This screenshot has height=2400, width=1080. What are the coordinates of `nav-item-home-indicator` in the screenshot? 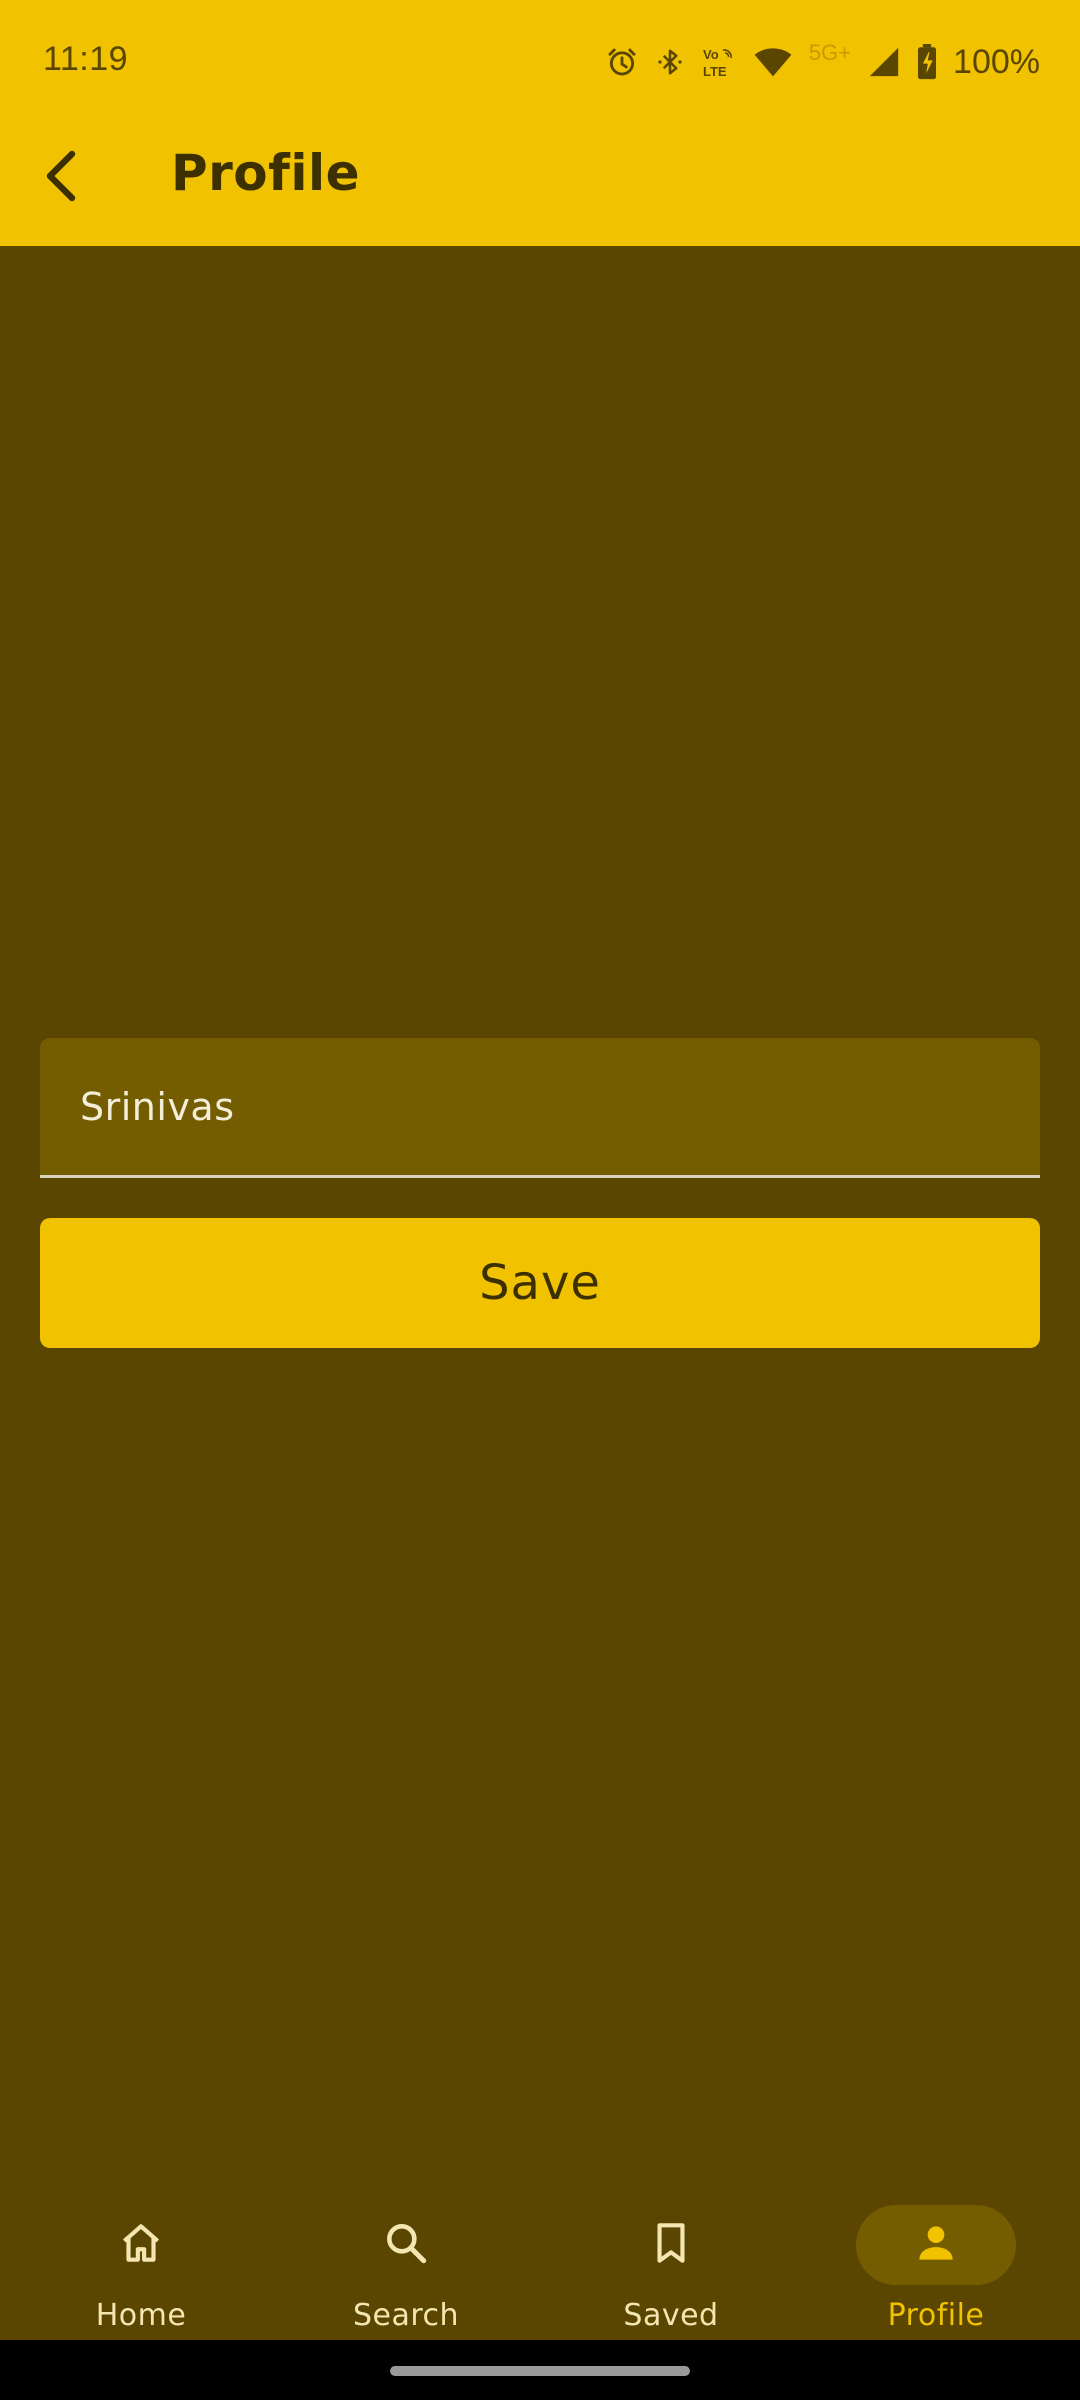 It's located at (141, 2245).